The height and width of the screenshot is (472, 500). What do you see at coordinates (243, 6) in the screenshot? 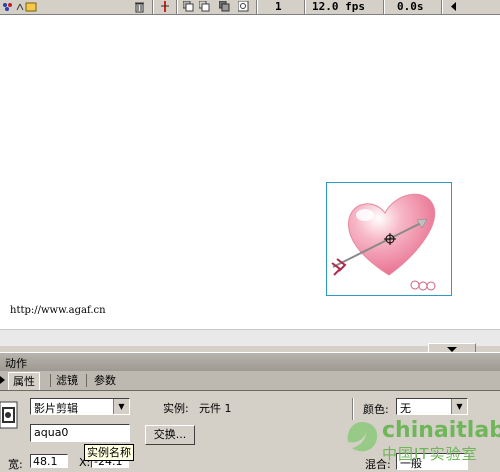
I see `modify-onion-markers-icon` at bounding box center [243, 6].